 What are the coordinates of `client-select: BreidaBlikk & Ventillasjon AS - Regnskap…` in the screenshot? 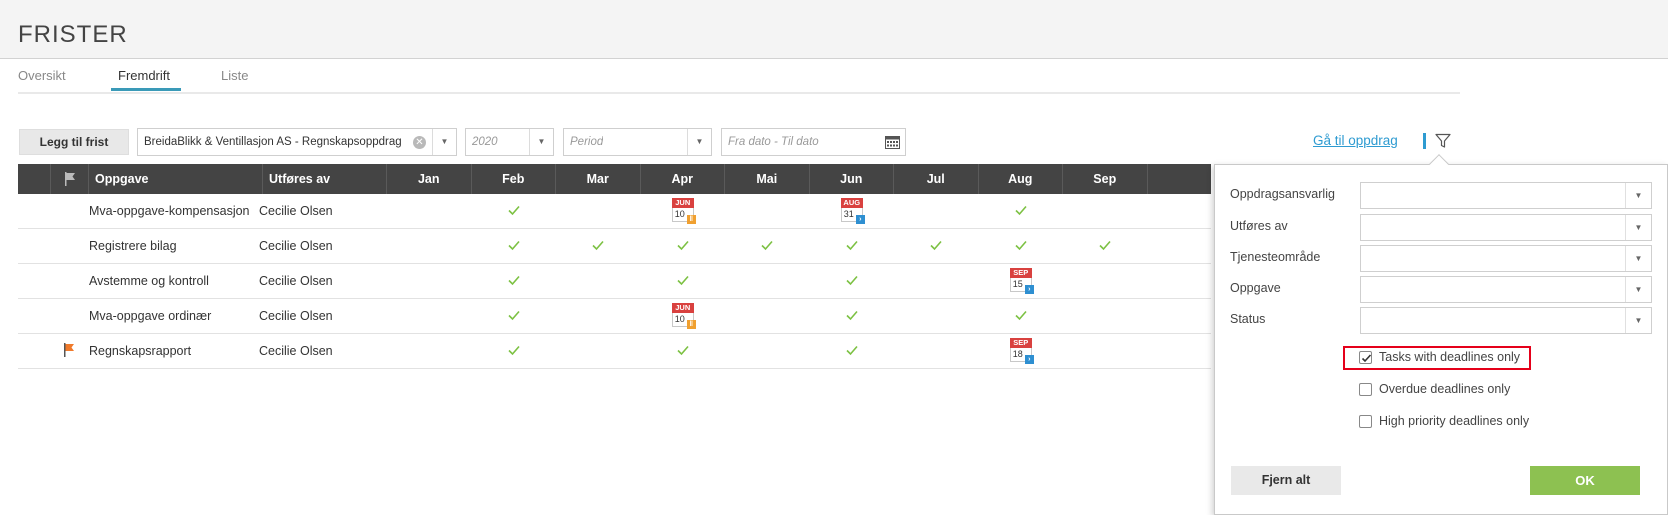 It's located at (297, 142).